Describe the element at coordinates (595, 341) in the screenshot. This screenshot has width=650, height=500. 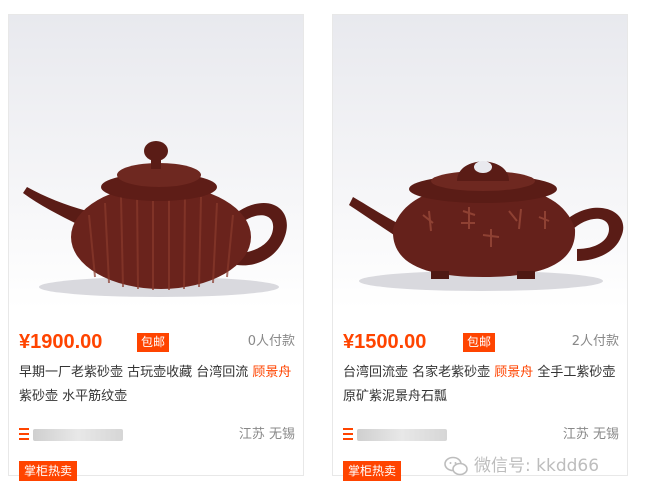
I see `paid-count: 2人付款` at that location.